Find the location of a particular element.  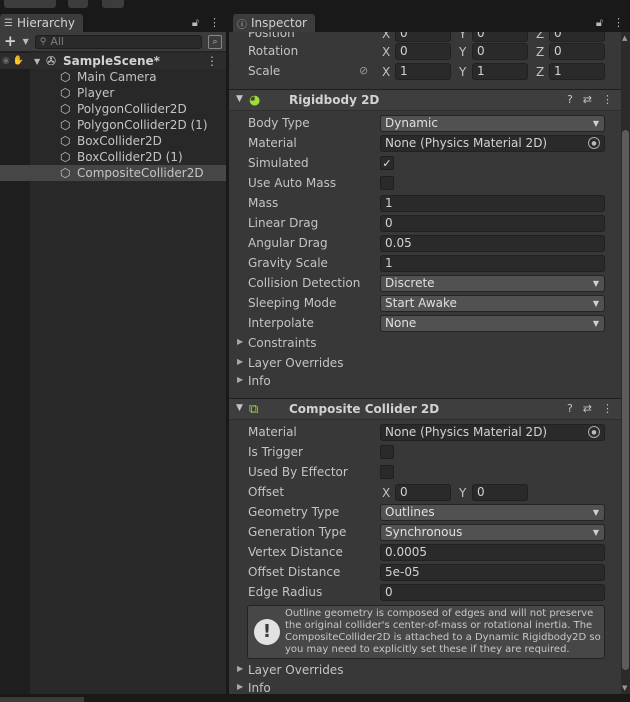

gravity-scale-label: Gravity Scale is located at coordinates (288, 263).